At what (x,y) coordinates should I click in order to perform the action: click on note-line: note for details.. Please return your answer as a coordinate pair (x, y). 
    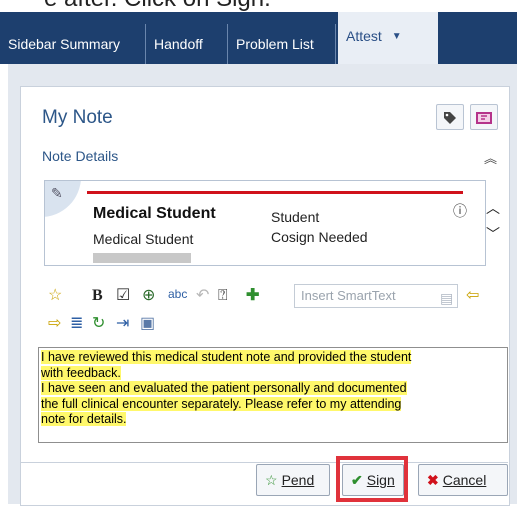
    Looking at the image, I should click on (84, 419).